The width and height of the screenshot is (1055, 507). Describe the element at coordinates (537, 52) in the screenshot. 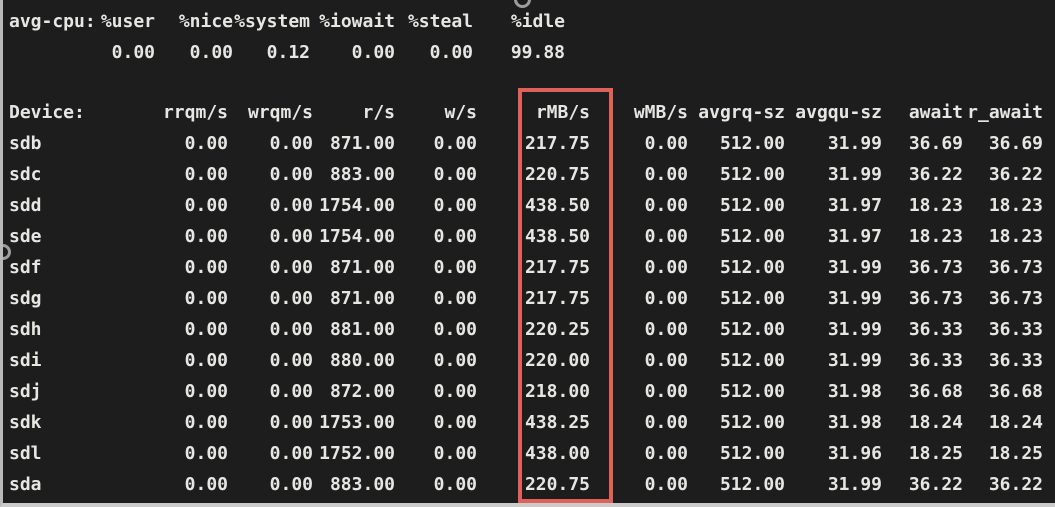

I see `cpu-value-idle: 99.88` at that location.